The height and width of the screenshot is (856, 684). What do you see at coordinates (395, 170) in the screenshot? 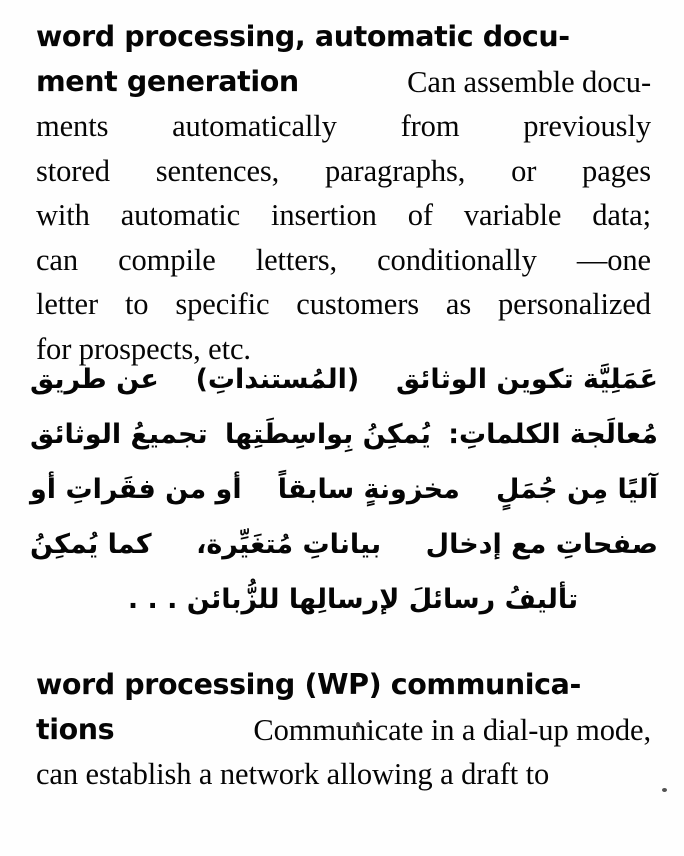
I see `definition-word: paragraphs,` at bounding box center [395, 170].